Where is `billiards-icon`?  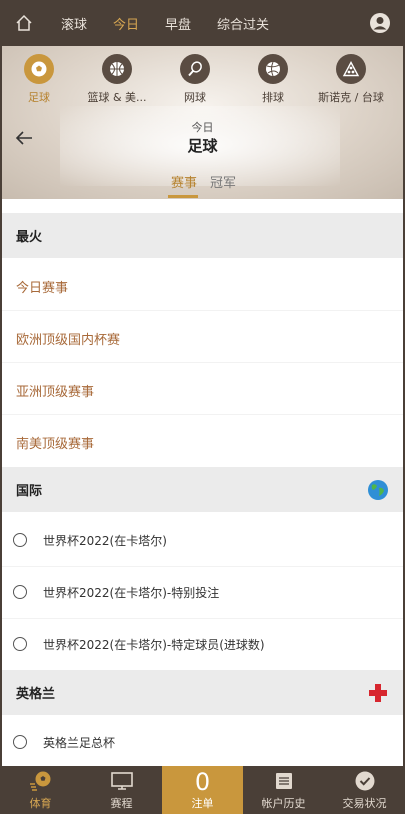
billiards-icon is located at coordinates (351, 69).